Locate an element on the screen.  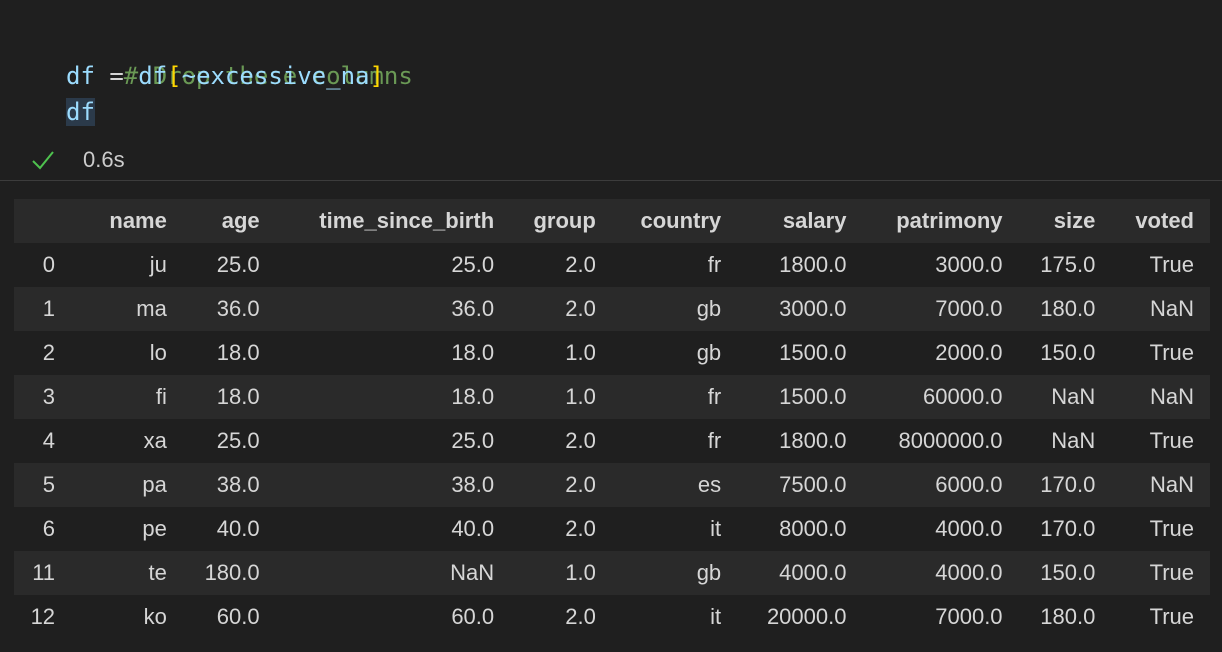
column-header-index is located at coordinates (43, 221).